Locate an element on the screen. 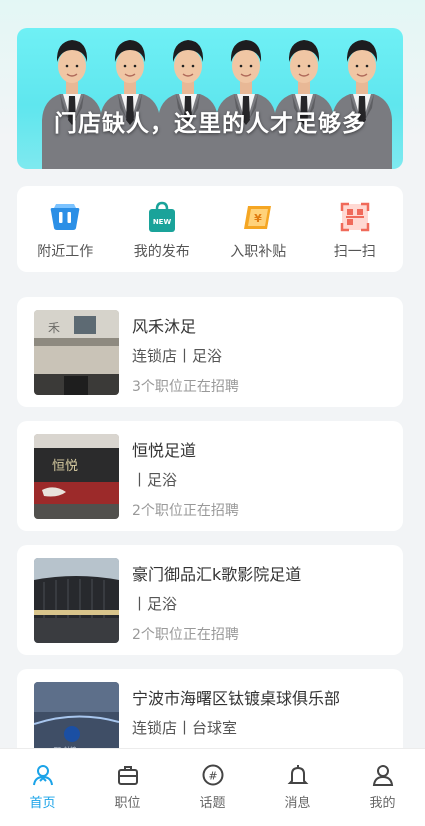 The image size is (425, 826). store-photo is located at coordinates (76, 600).